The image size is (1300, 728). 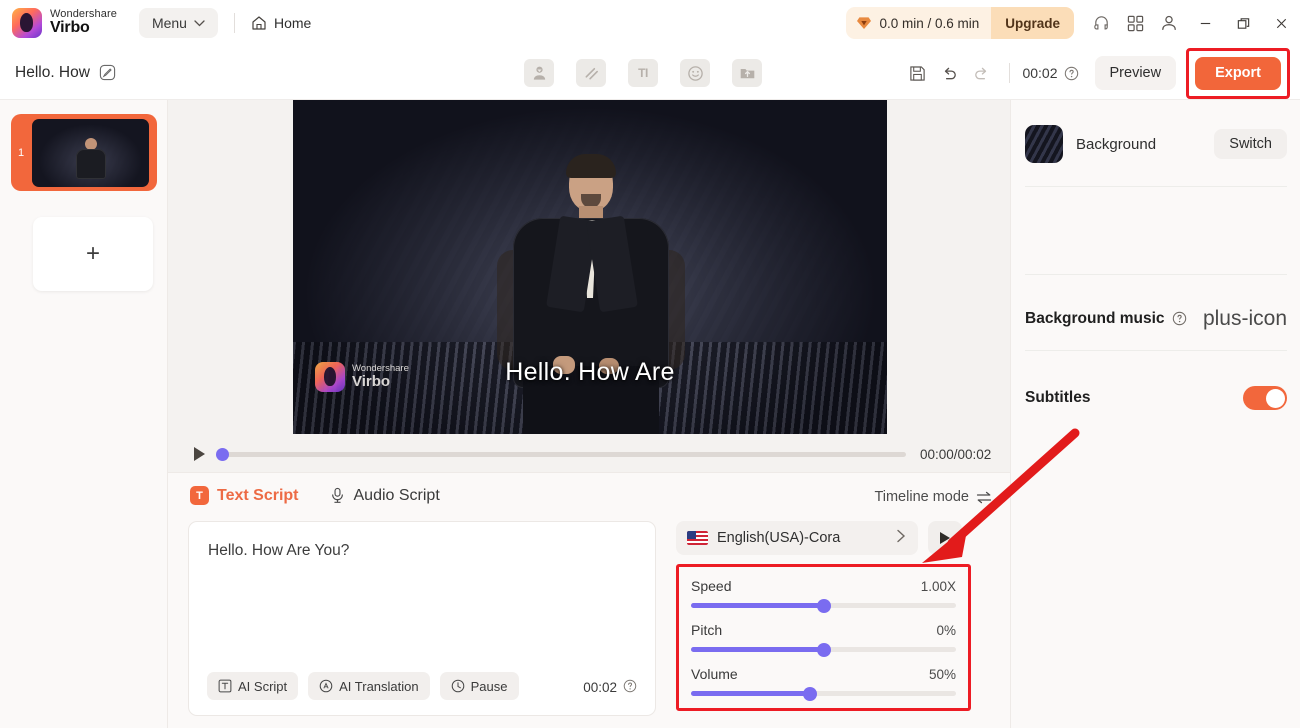 I want to click on volume-header: Volume 50%, so click(x=823, y=674).